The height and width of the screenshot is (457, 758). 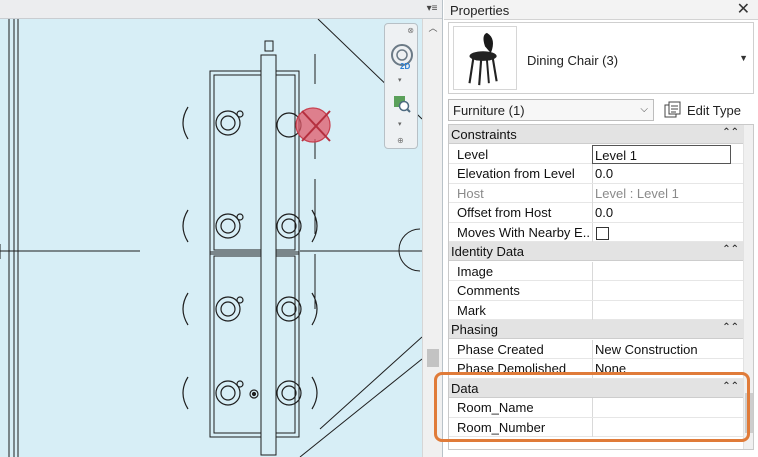 I want to click on property-row-comments: Comments, so click(x=596, y=291).